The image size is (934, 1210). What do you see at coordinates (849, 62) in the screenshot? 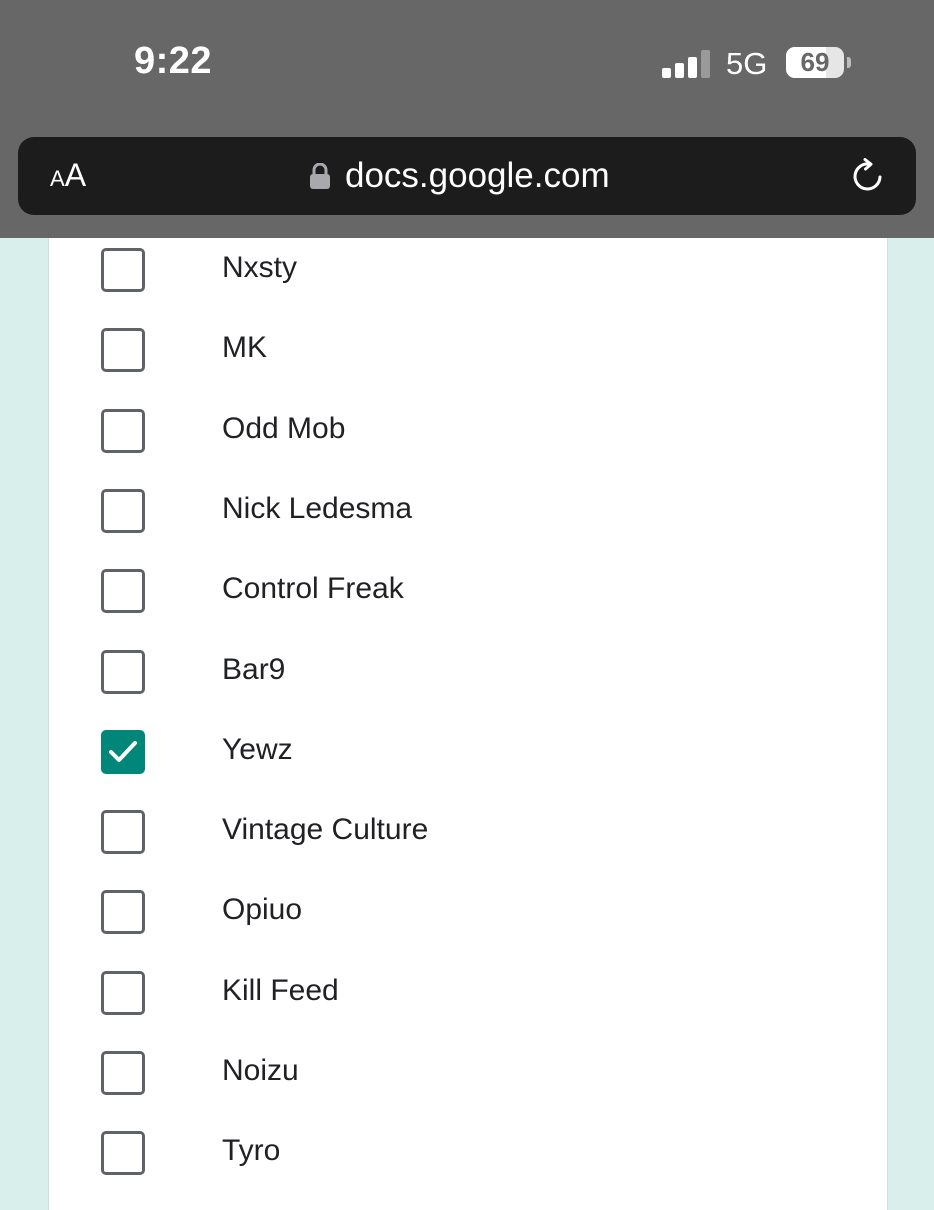
I see `battery-nub` at bounding box center [849, 62].